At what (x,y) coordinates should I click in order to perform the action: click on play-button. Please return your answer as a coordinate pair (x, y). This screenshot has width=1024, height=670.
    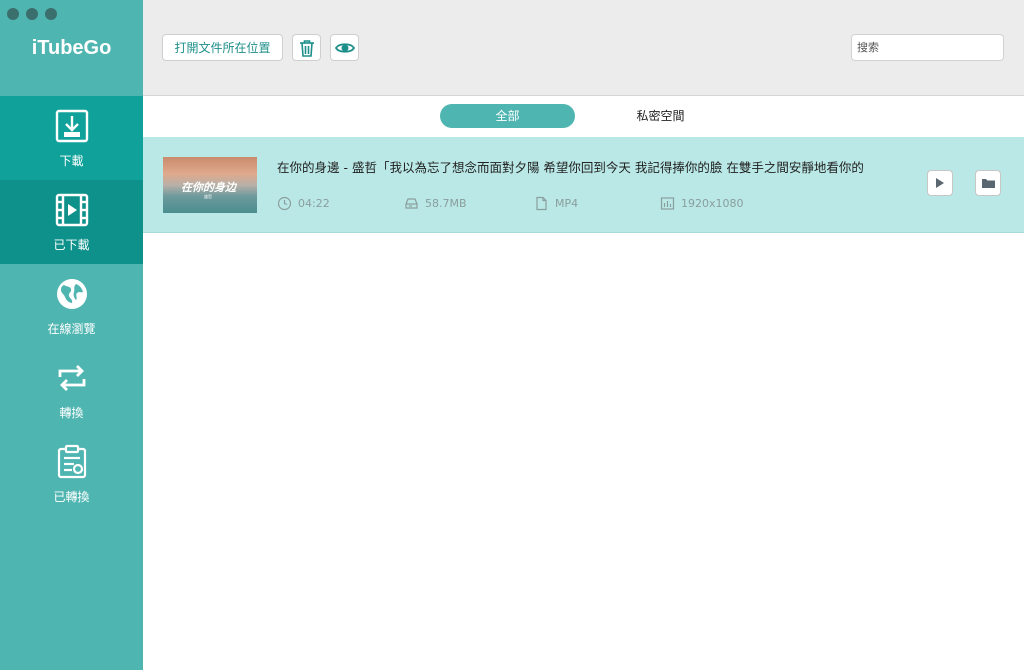
    Looking at the image, I should click on (940, 183).